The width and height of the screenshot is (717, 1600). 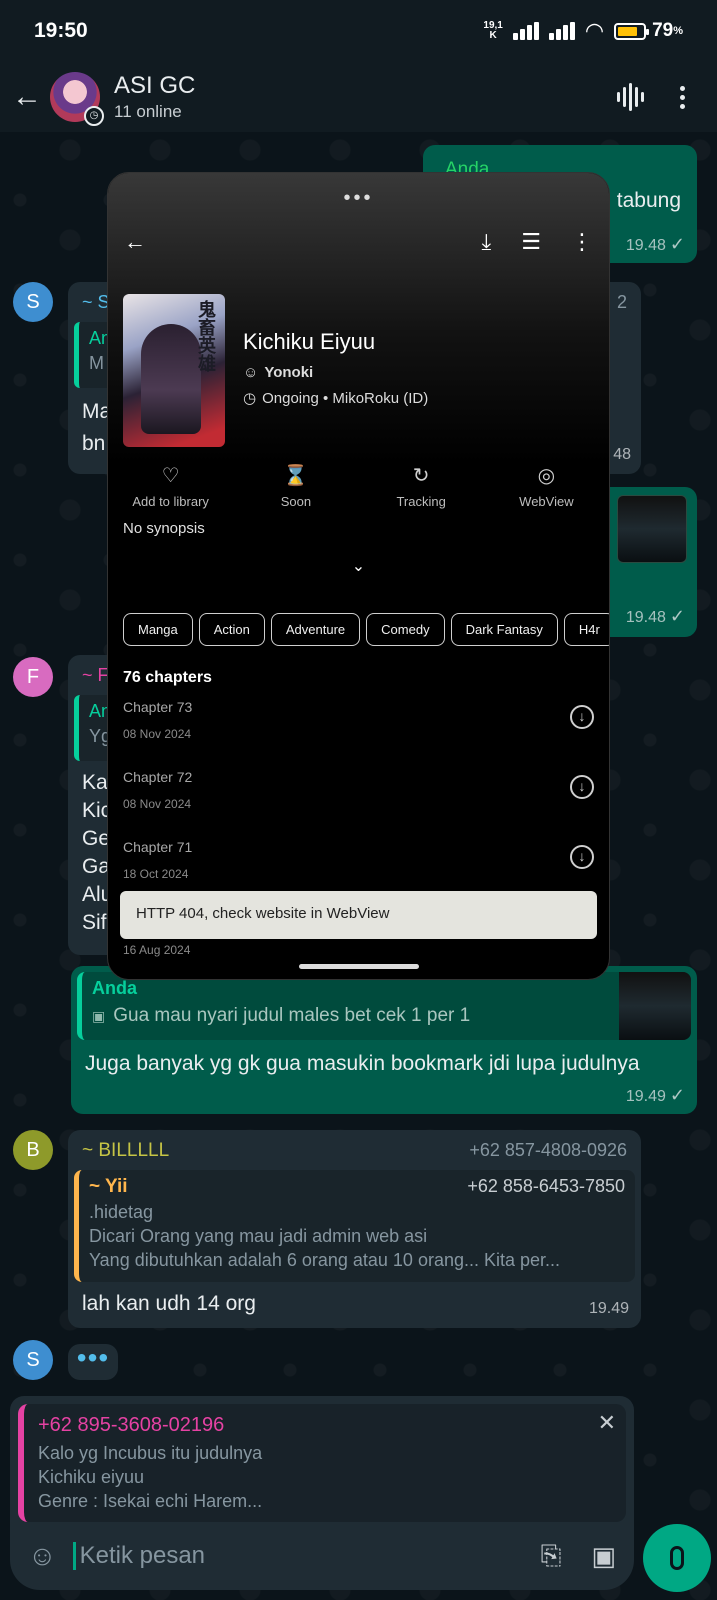 I want to click on avatar-f: F, so click(x=33, y=677).